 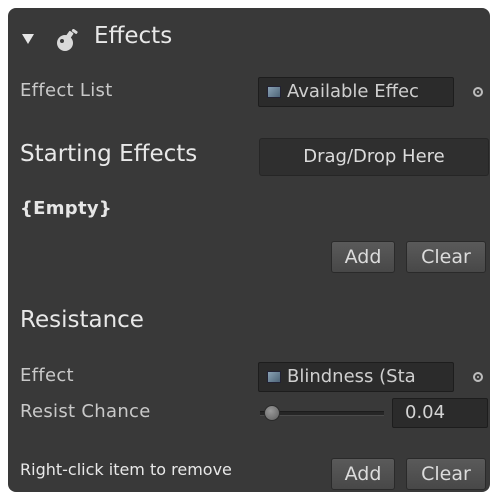 I want to click on resist-chance-label: Resist Chance, so click(x=85, y=411).